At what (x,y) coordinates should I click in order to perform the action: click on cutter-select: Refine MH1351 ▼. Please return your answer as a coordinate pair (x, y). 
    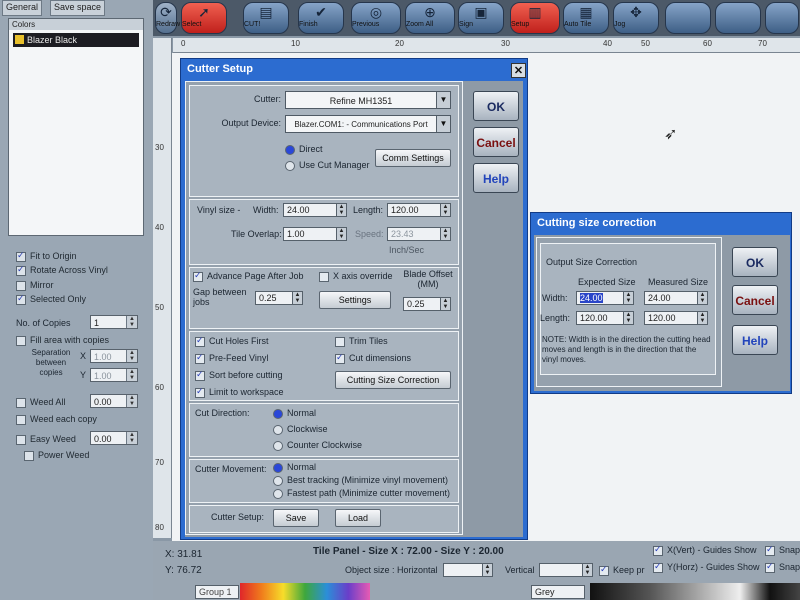
    Looking at the image, I should click on (368, 100).